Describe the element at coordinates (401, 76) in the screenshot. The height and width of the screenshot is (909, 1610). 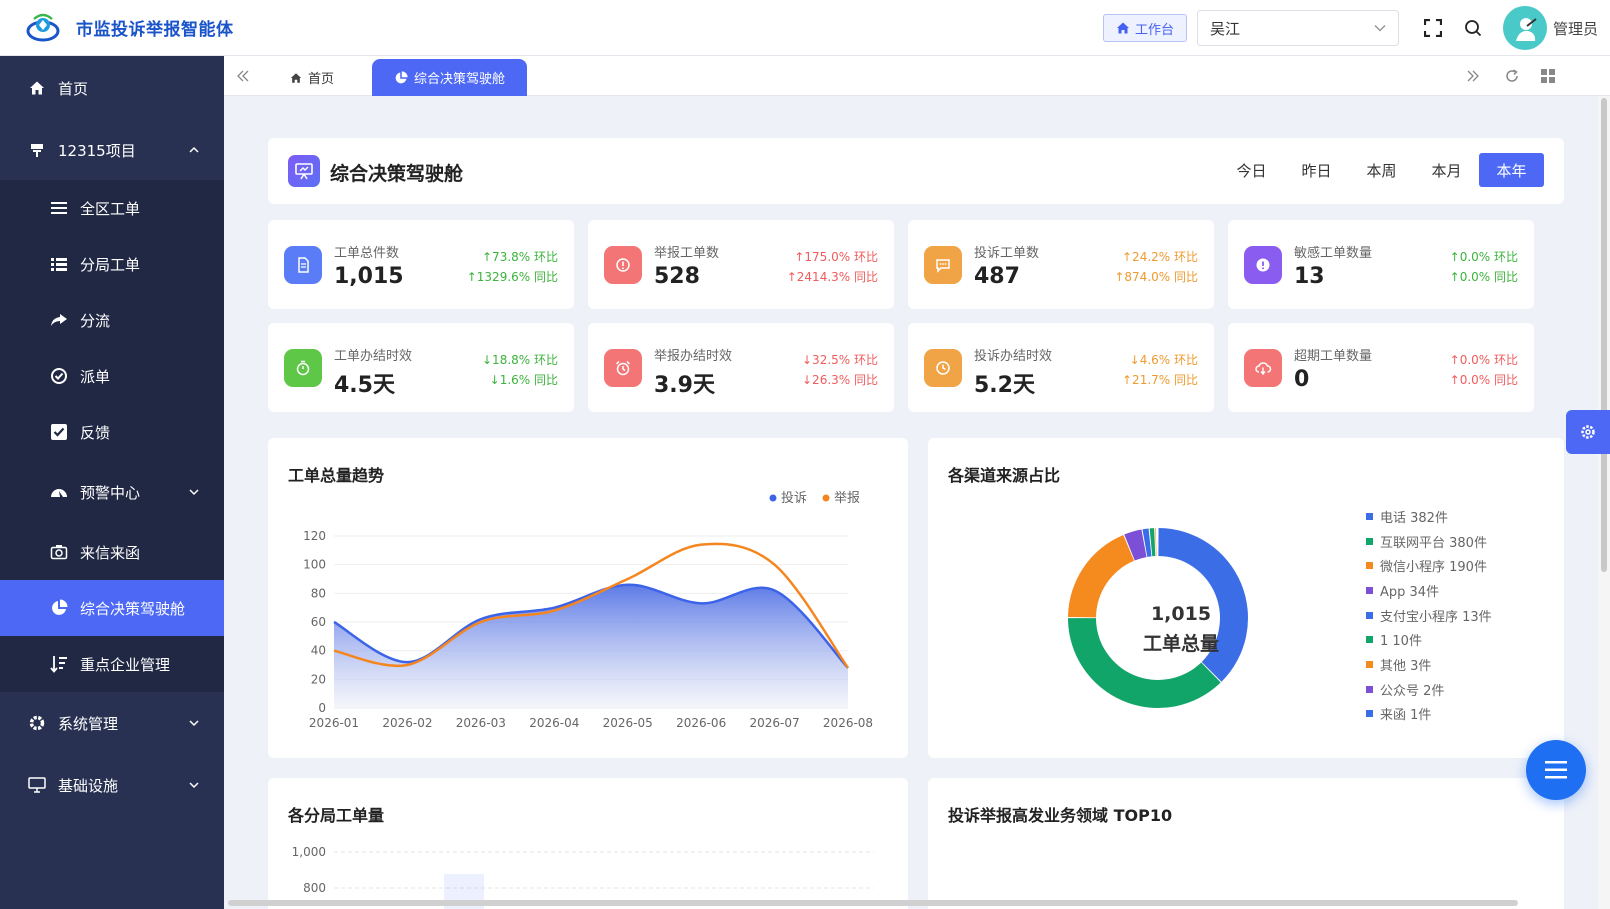
I see `pie-icon` at that location.